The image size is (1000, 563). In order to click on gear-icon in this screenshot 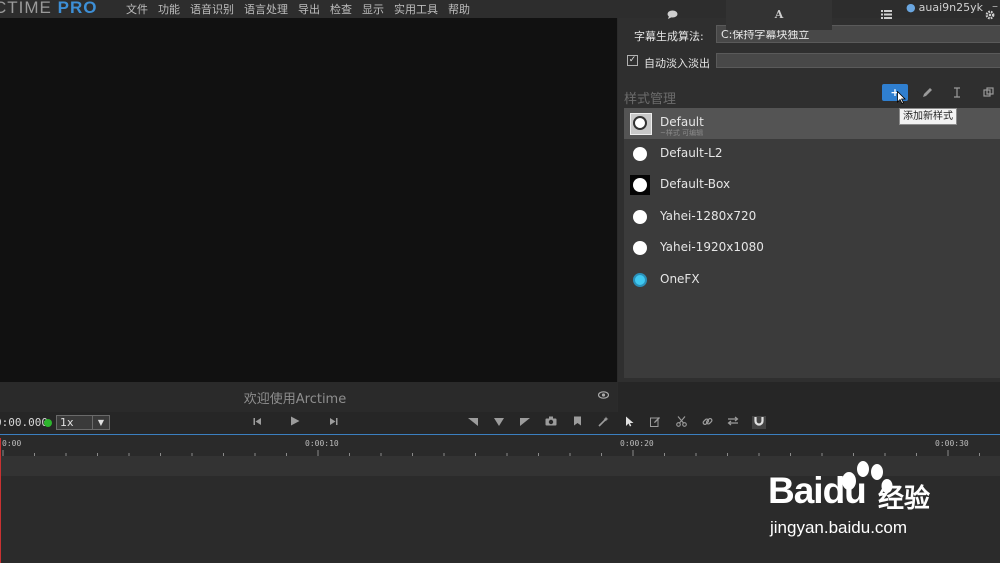, I will do `click(990, 15)`.